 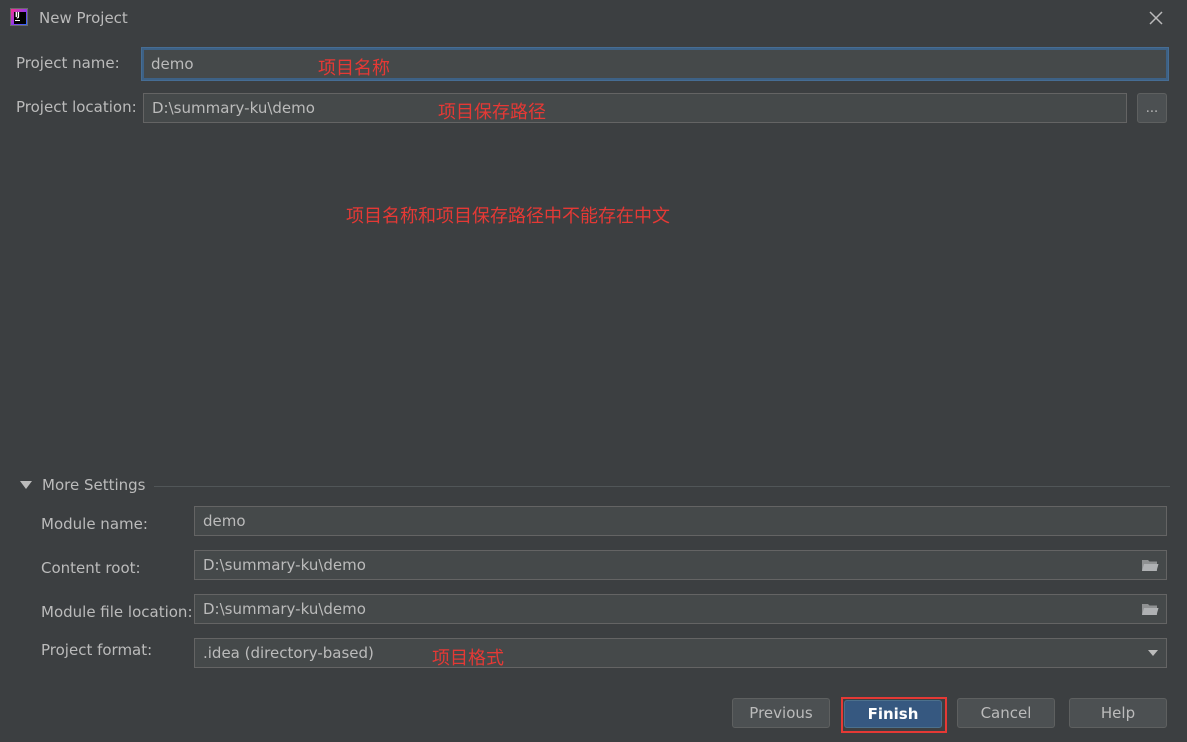 I want to click on project-name-label: Project name:, so click(x=68, y=63).